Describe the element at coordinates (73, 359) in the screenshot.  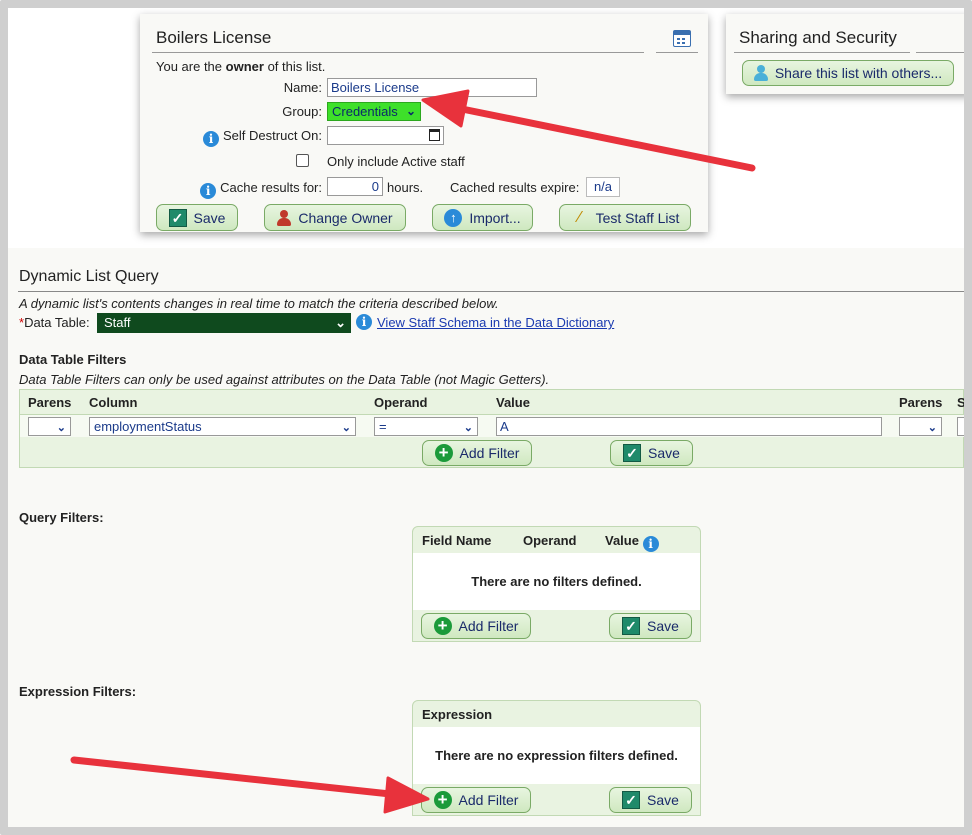
I see `data-table-filters-heading: Data Table Filters` at that location.